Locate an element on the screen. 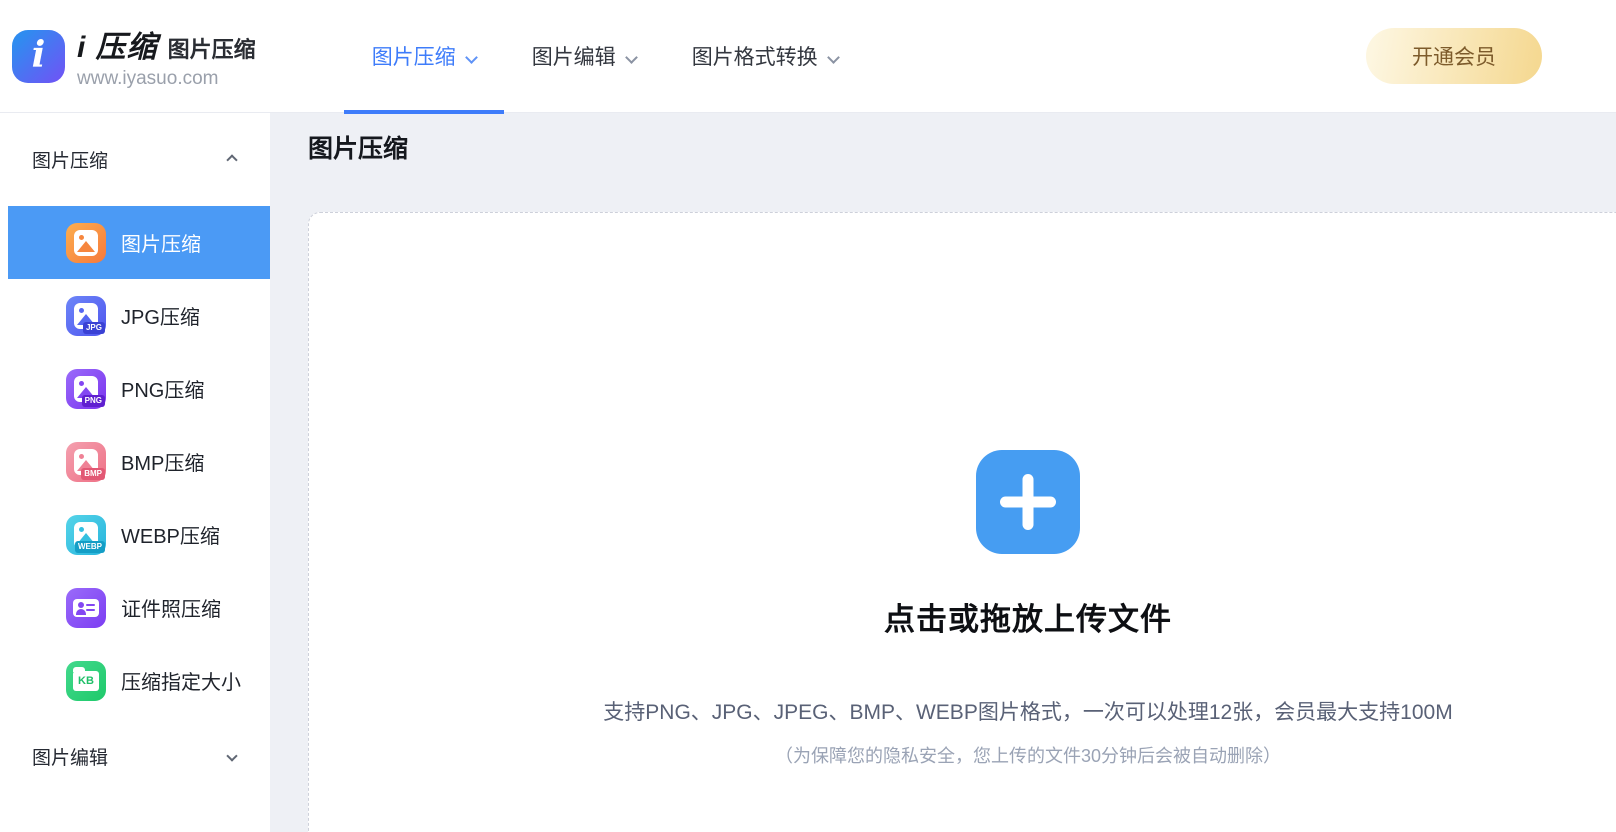  logo-icon: i is located at coordinates (38, 56).